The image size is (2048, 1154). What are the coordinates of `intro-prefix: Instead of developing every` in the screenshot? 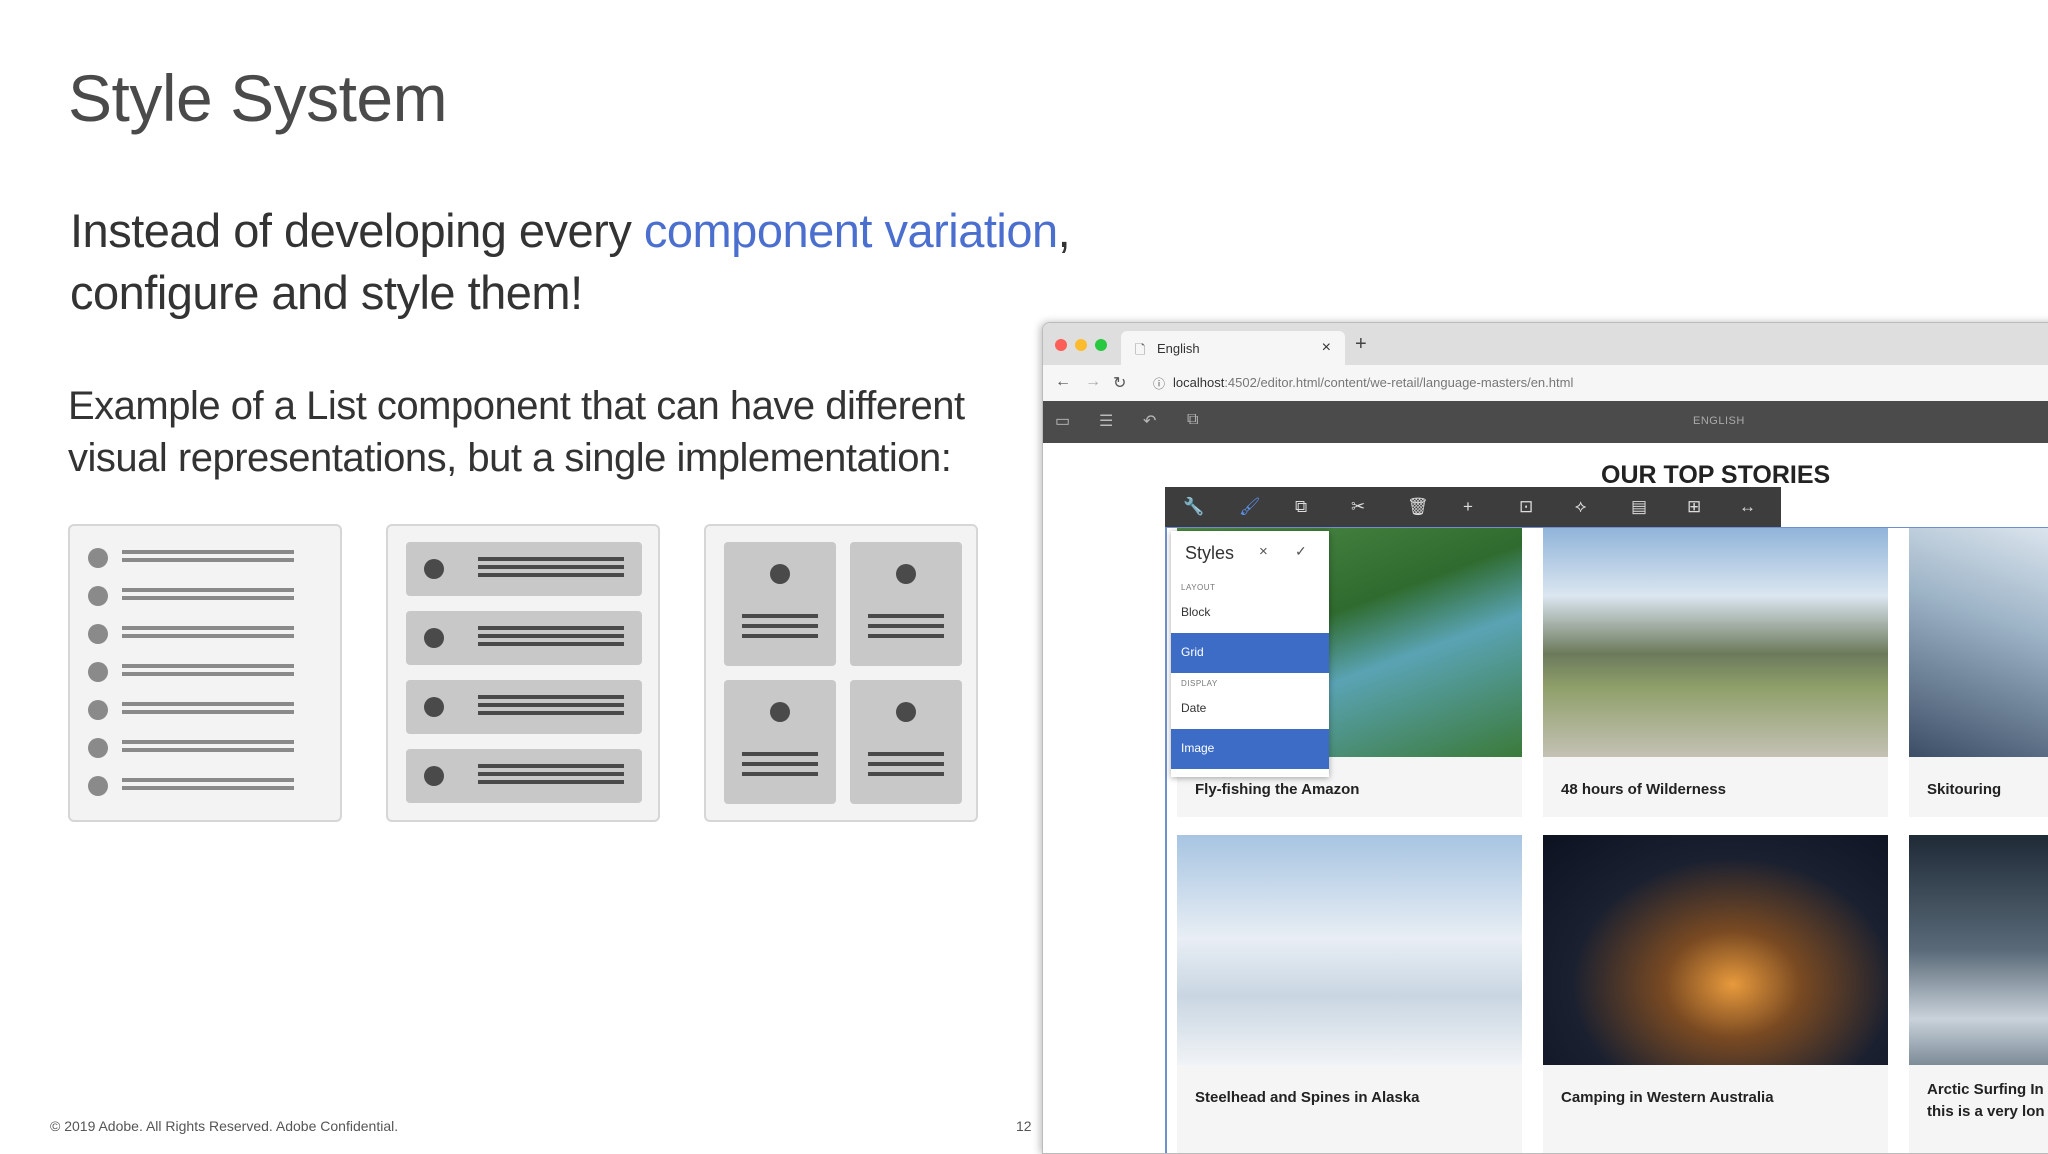 It's located at (357, 230).